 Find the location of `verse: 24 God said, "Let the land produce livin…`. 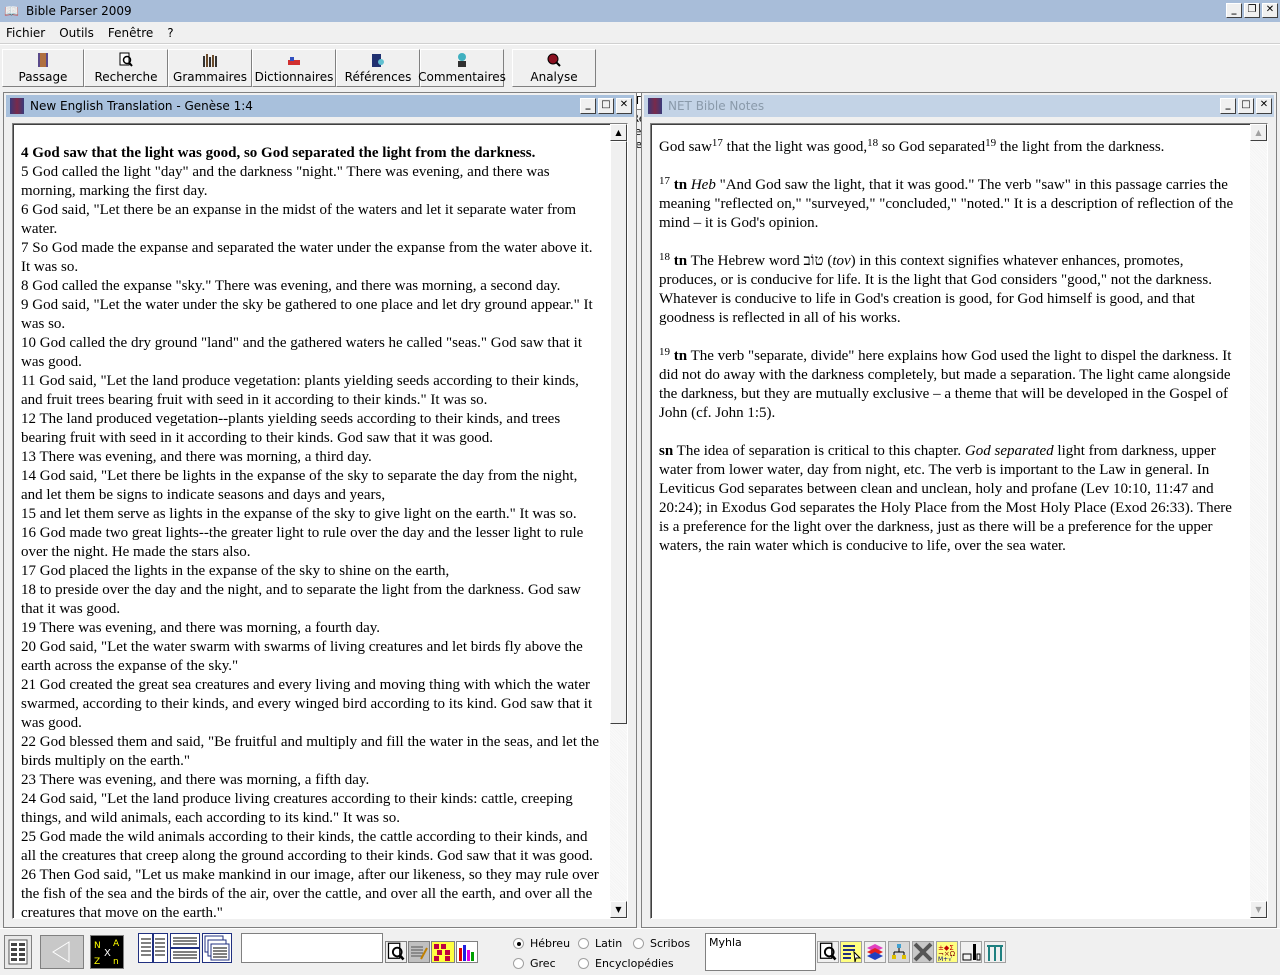

verse: 24 God said, "Let the land produce livin… is located at coordinates (311, 809).